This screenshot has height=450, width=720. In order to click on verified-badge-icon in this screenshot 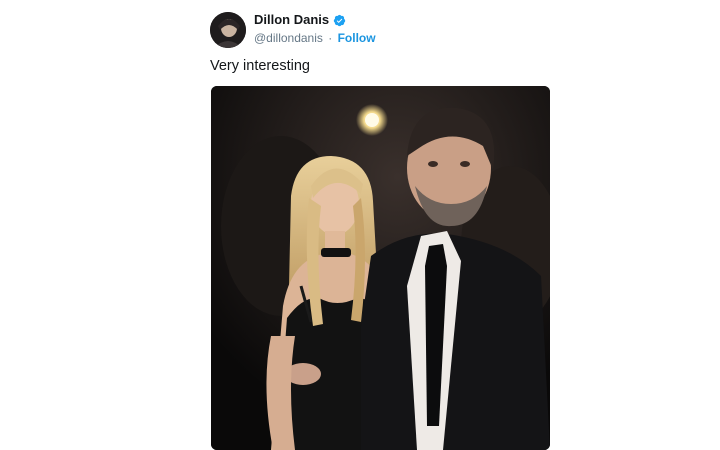, I will do `click(339, 20)`.